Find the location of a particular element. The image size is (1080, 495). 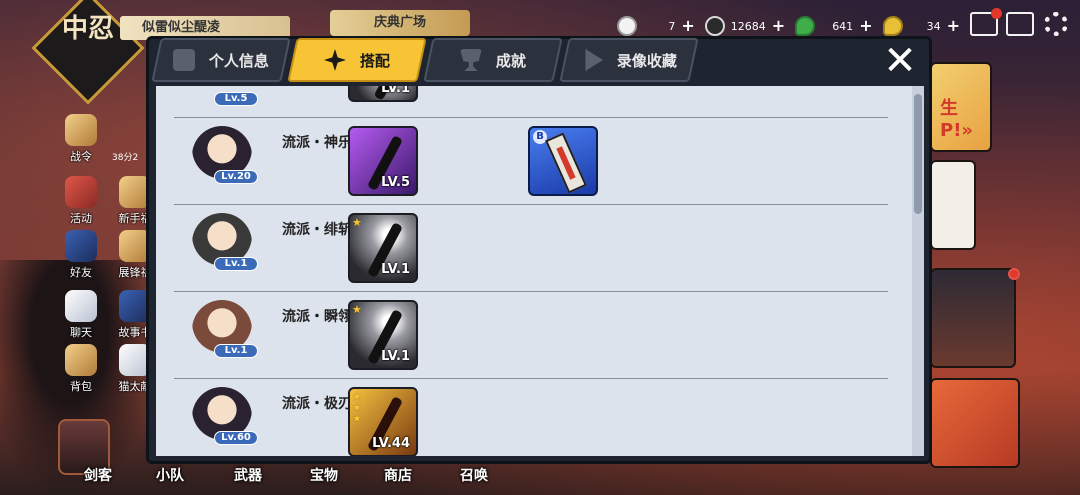

scroll-card-icon is located at coordinates (566, 163).